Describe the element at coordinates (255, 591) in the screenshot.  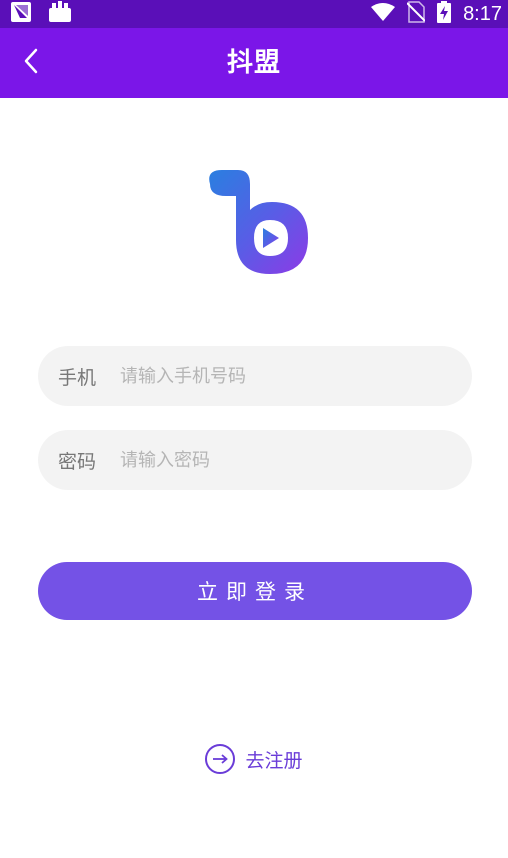
I see `login-button: 立即登录` at that location.